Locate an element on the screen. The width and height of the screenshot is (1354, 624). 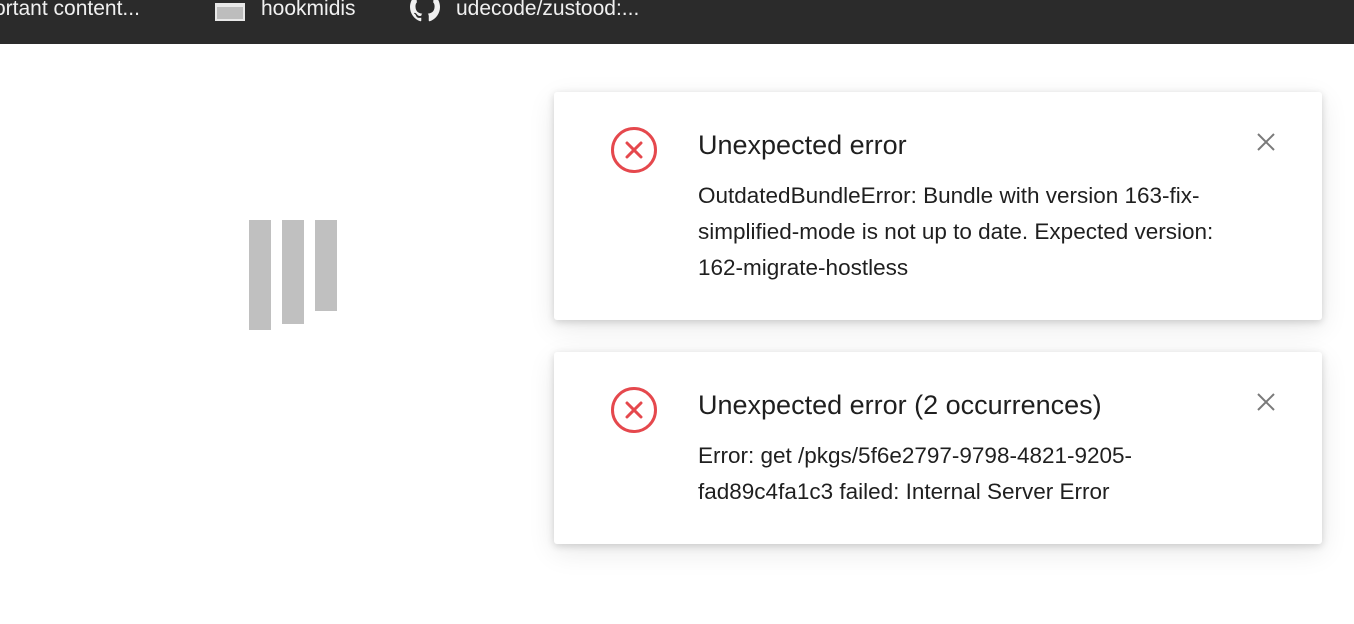
bookmark-hookmidis: hookmidis is located at coordinates (285, 12).